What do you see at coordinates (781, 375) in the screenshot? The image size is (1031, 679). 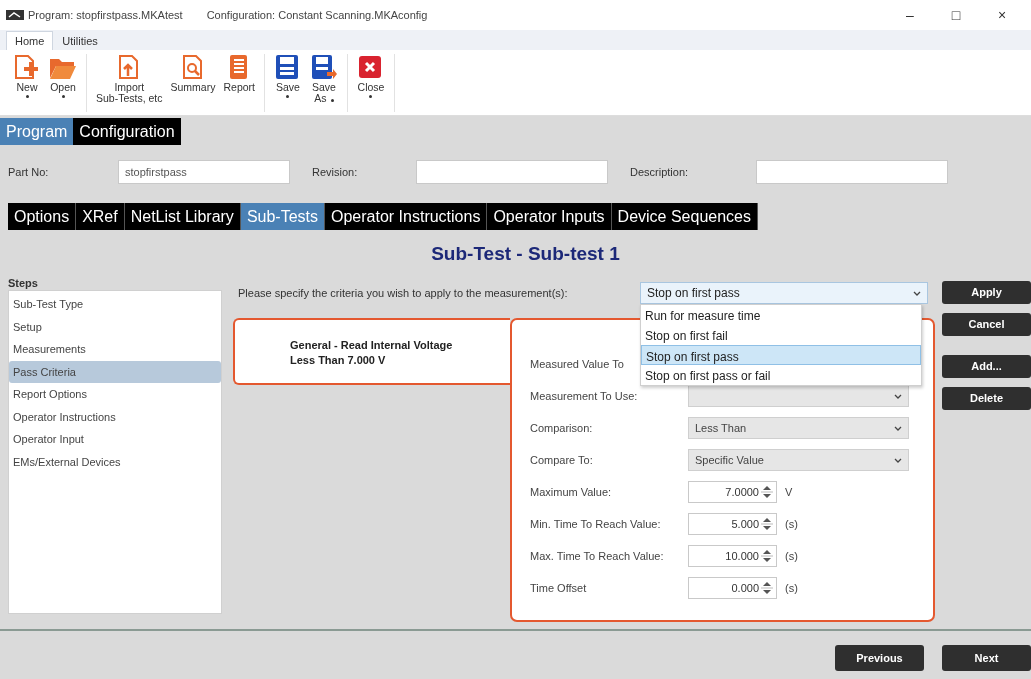 I see `dropdown-option: Stop on first pass or fail` at bounding box center [781, 375].